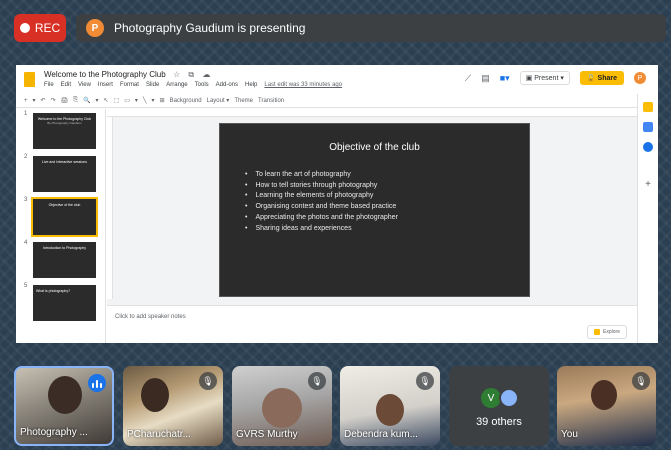  Describe the element at coordinates (66, 85) in the screenshot. I see `menu-edit: Edit` at that location.